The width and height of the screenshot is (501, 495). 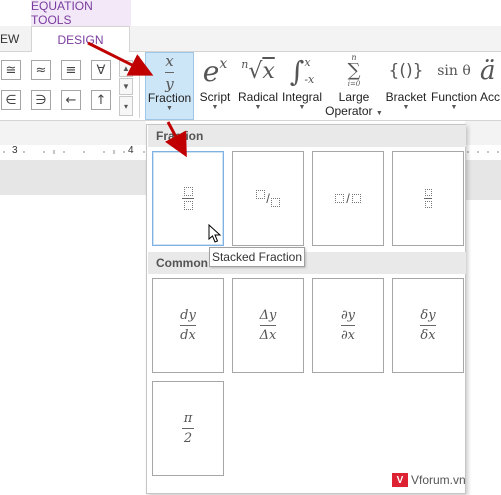 What do you see at coordinates (188, 428) in the screenshot?
I see `fraction-pi-over-2-tile: π2` at bounding box center [188, 428].